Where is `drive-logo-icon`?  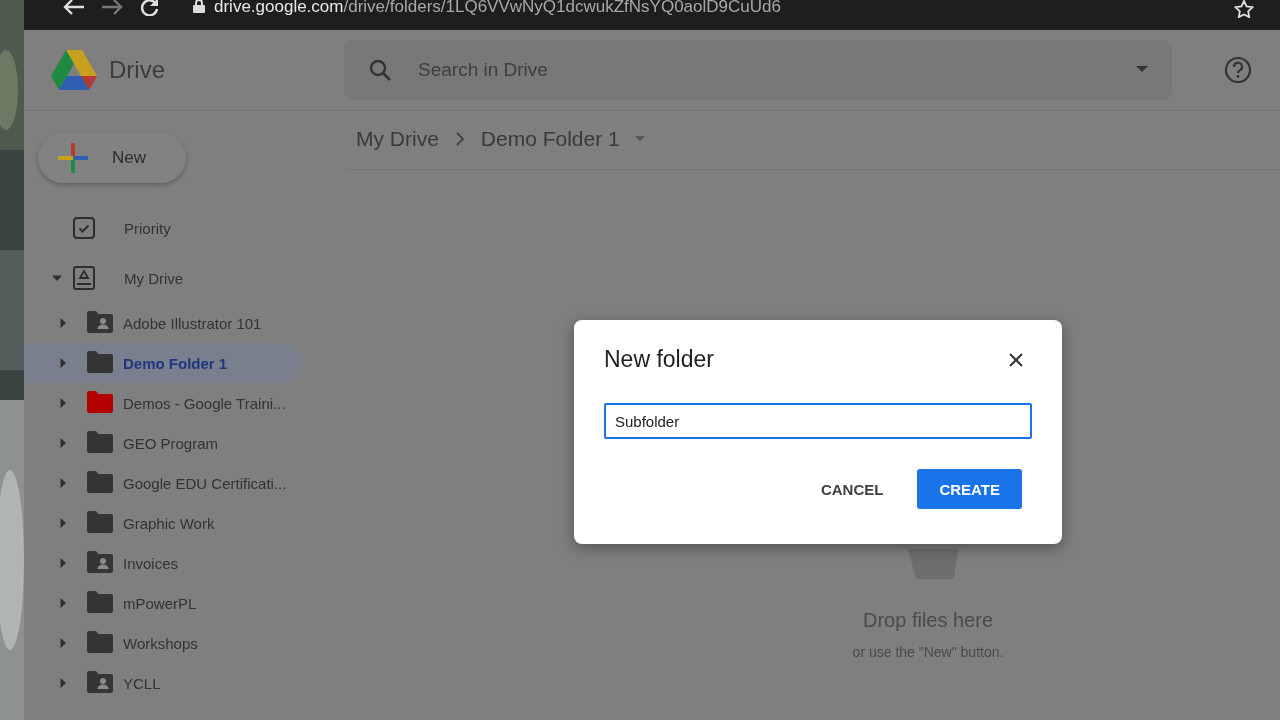 drive-logo-icon is located at coordinates (74, 70).